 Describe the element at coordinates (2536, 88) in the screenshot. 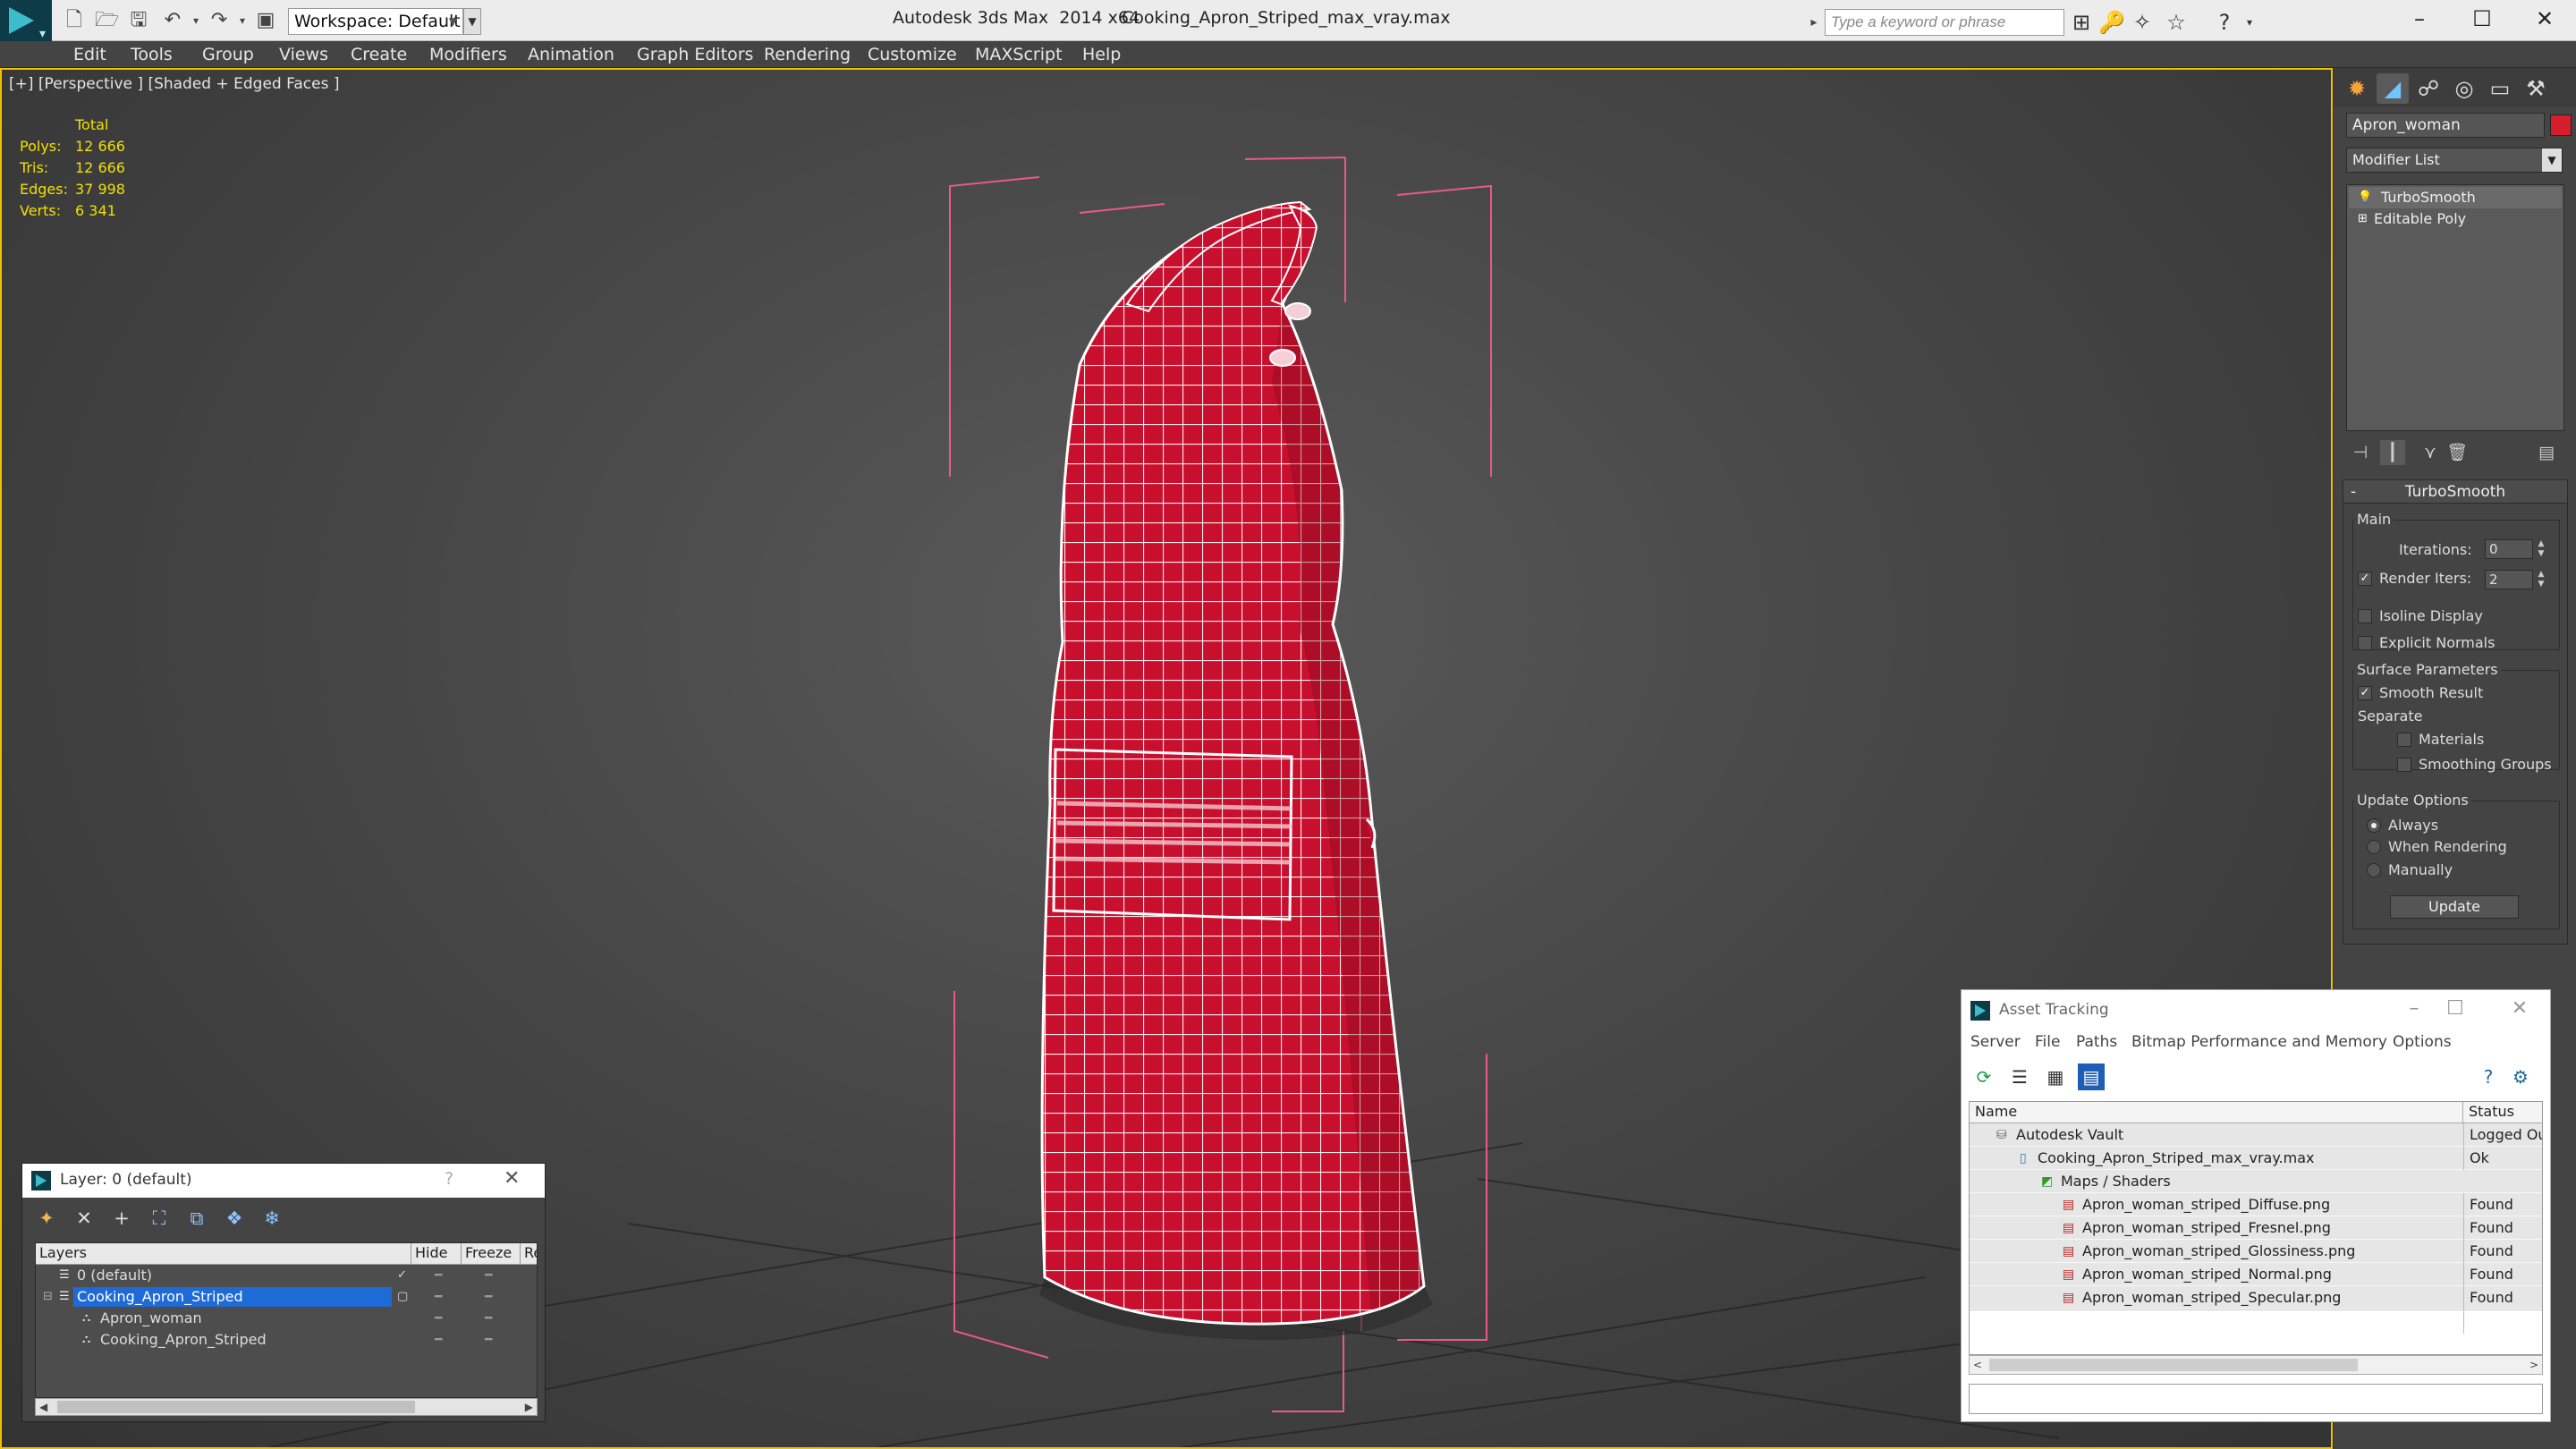

I see `utilities-tab-icon: ⚒` at that location.